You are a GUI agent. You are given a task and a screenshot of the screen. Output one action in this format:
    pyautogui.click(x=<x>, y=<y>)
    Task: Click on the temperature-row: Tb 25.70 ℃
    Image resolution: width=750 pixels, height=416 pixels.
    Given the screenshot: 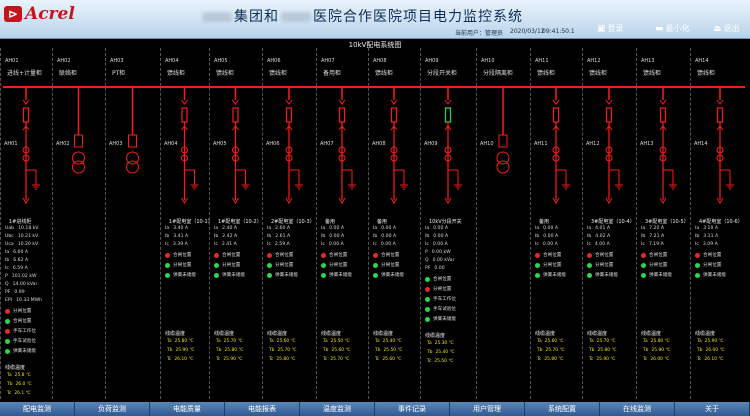 What is the action you would take?
    pyautogui.click(x=550, y=350)
    